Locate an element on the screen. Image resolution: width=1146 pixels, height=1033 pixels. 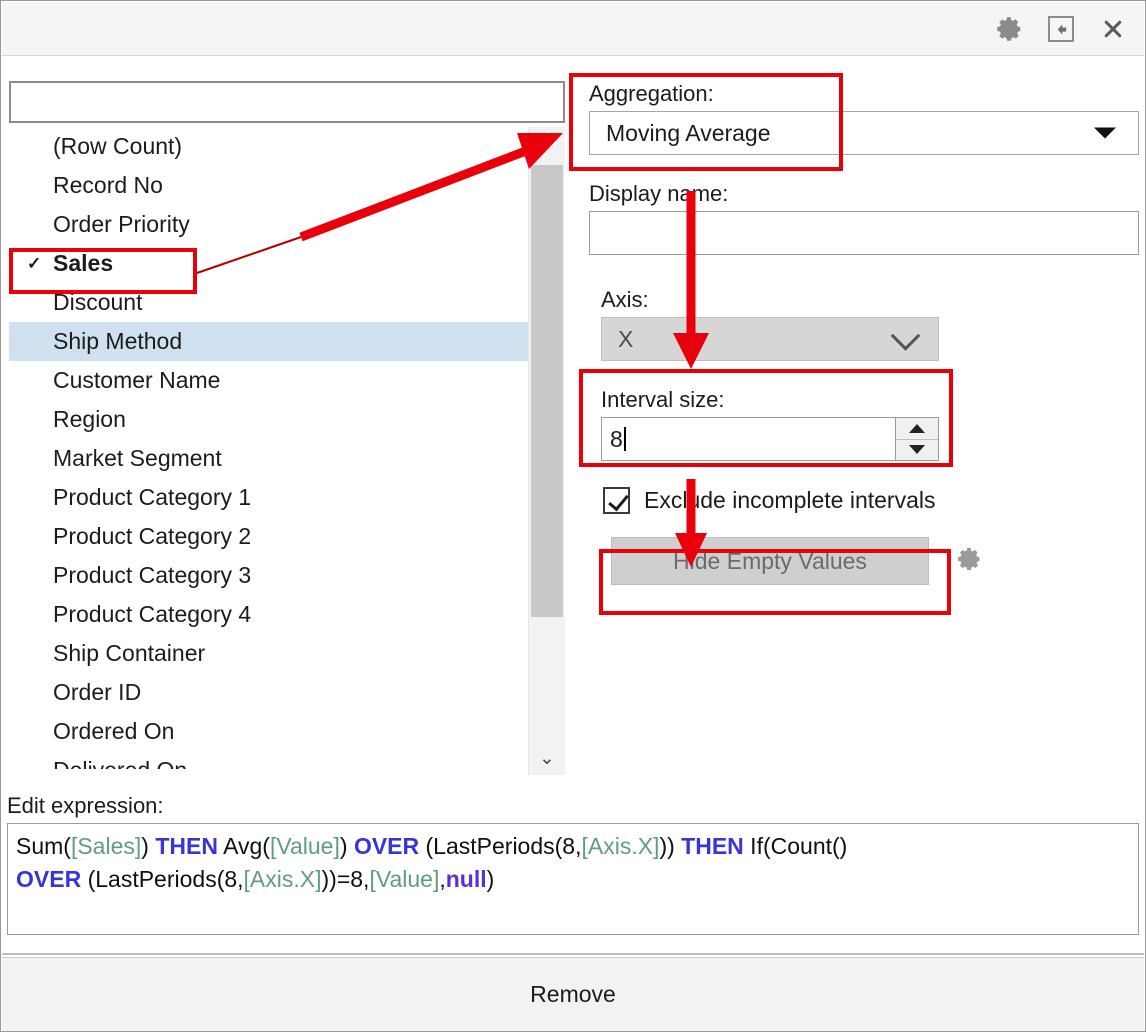
column-list-scrollbar: ⌃ ⌄ is located at coordinates (546, 451).